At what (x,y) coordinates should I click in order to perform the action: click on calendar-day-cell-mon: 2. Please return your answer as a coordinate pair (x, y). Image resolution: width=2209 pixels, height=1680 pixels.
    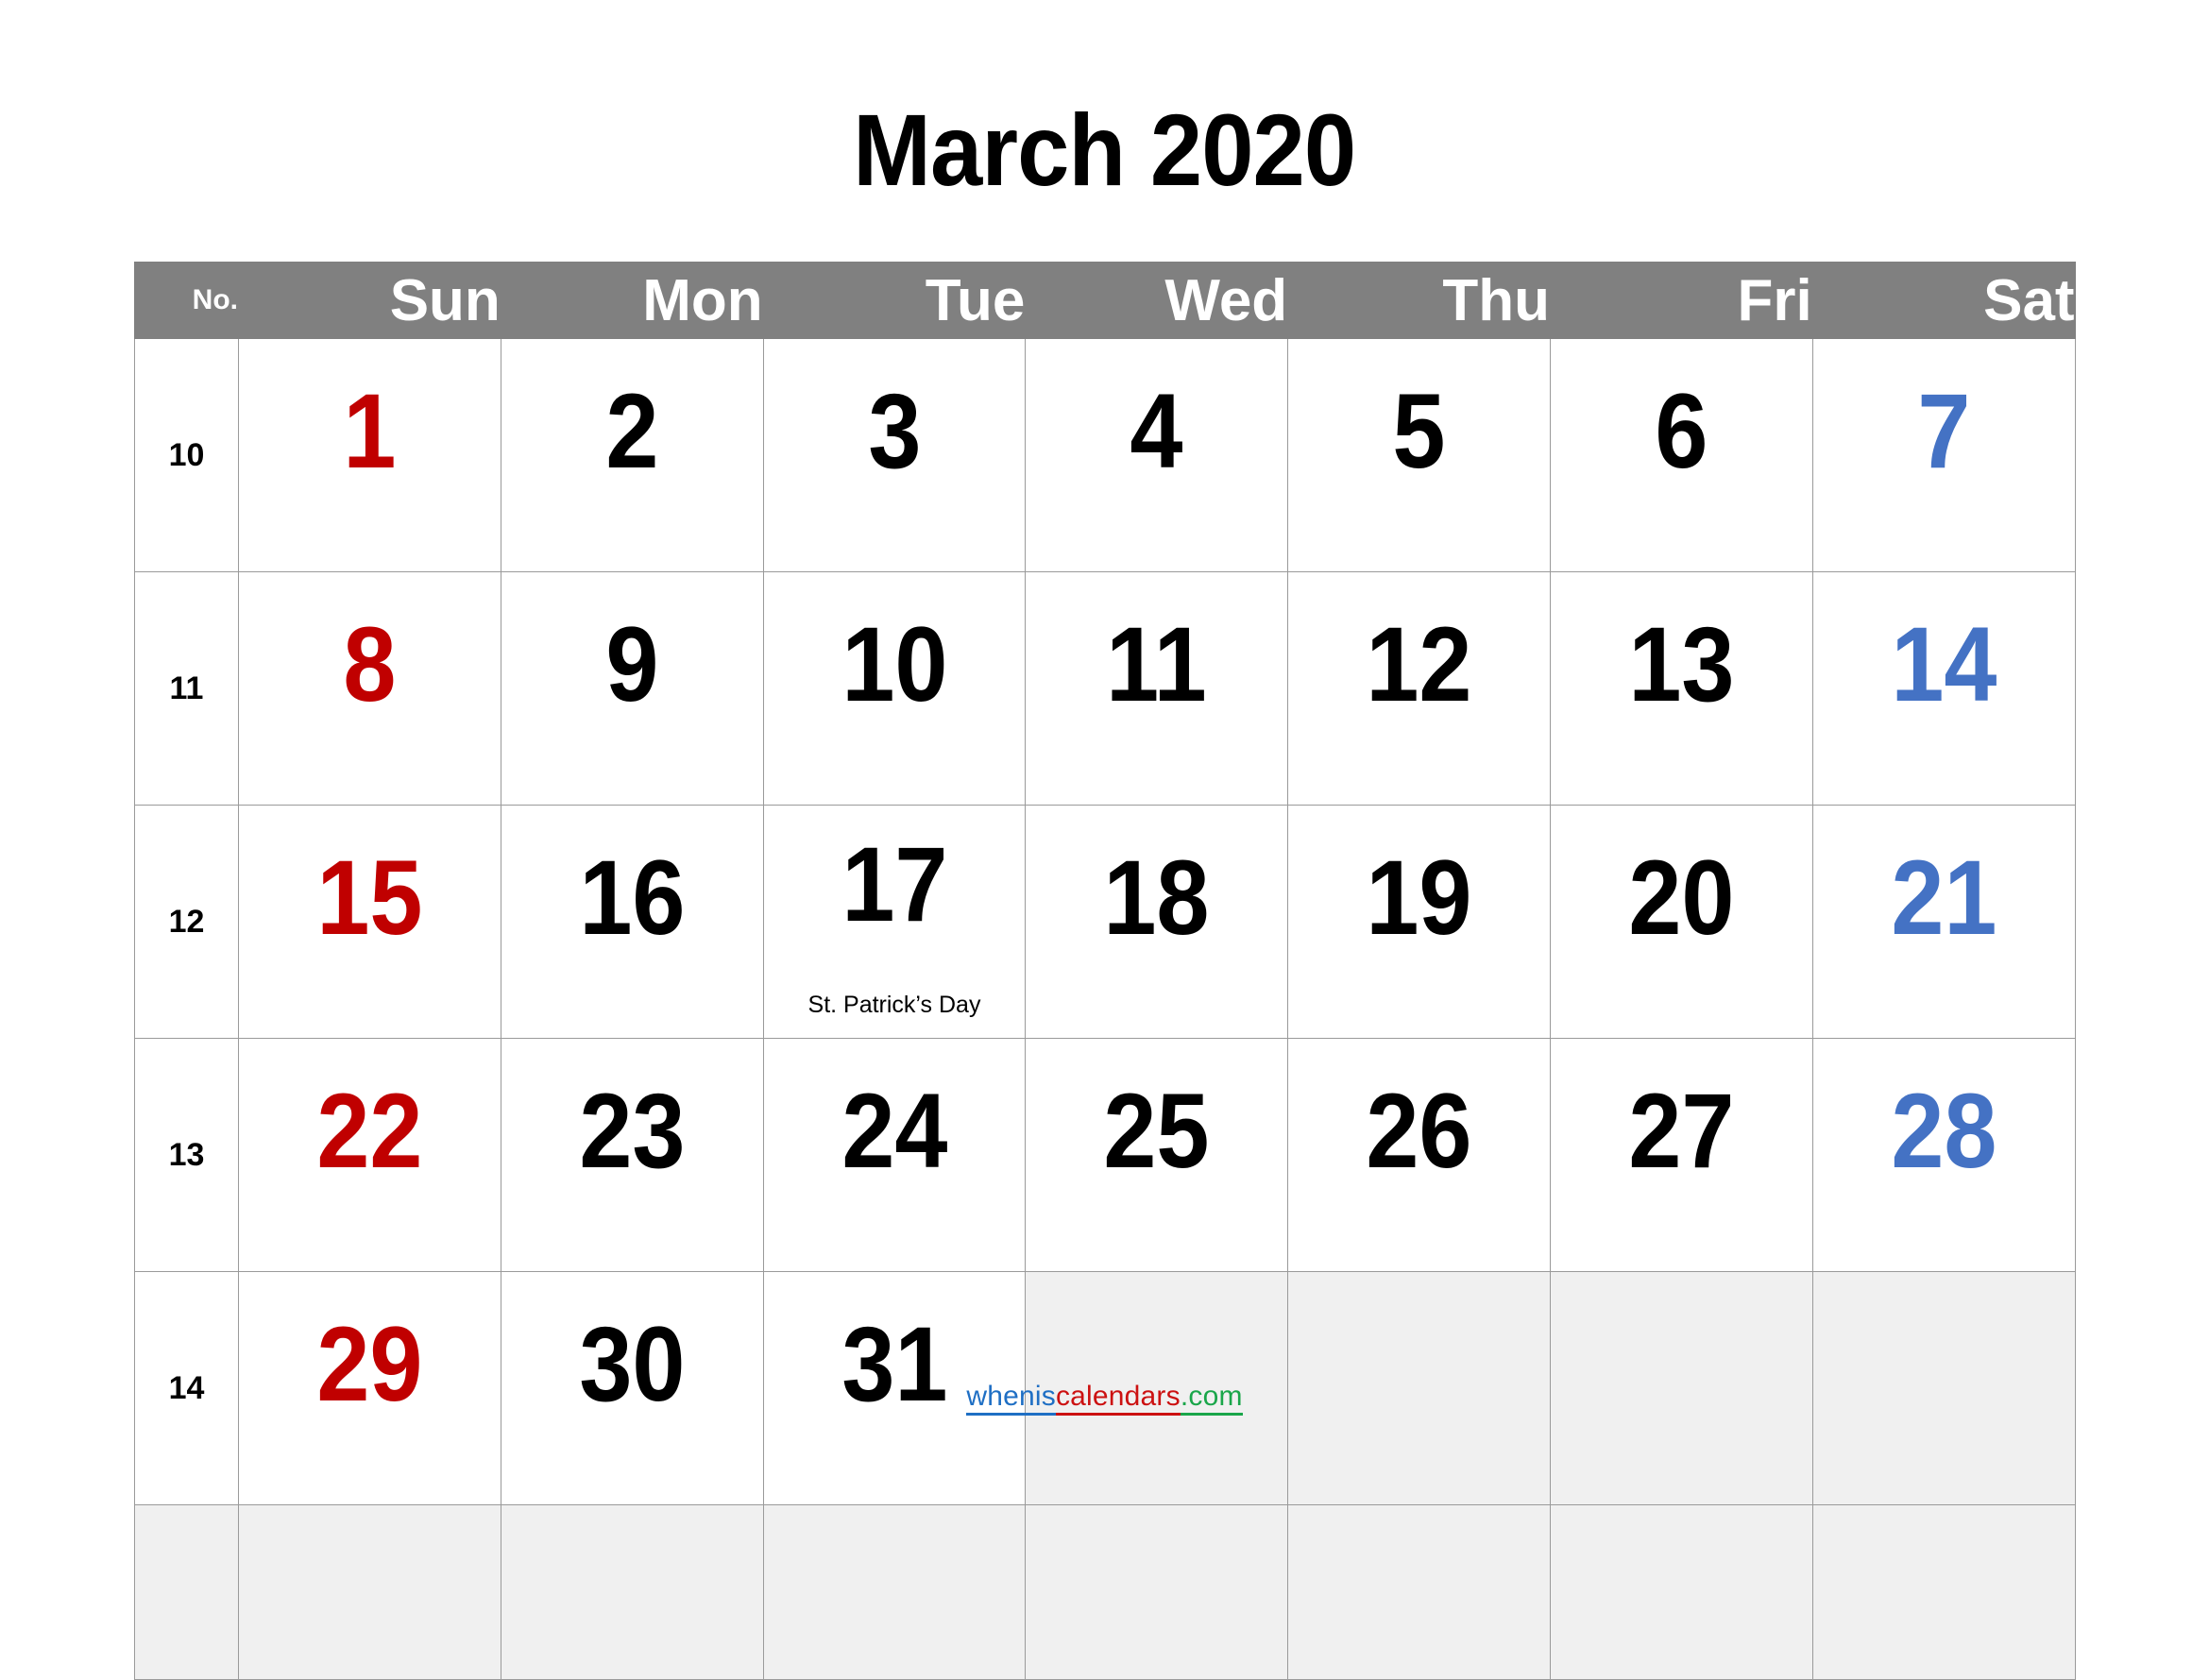
    Looking at the image, I should click on (632, 455).